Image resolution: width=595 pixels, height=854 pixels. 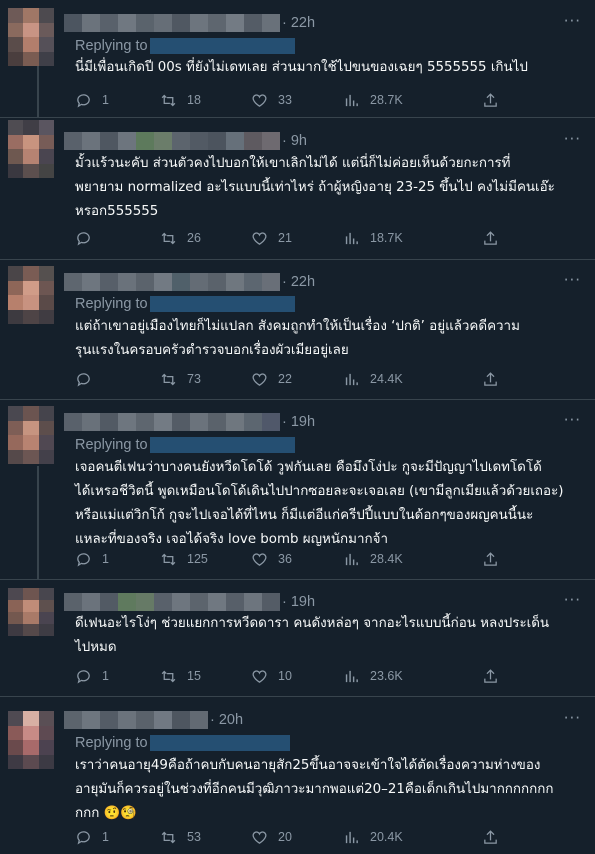 What do you see at coordinates (180, 676) in the screenshot?
I see `retweet-button: 15` at bounding box center [180, 676].